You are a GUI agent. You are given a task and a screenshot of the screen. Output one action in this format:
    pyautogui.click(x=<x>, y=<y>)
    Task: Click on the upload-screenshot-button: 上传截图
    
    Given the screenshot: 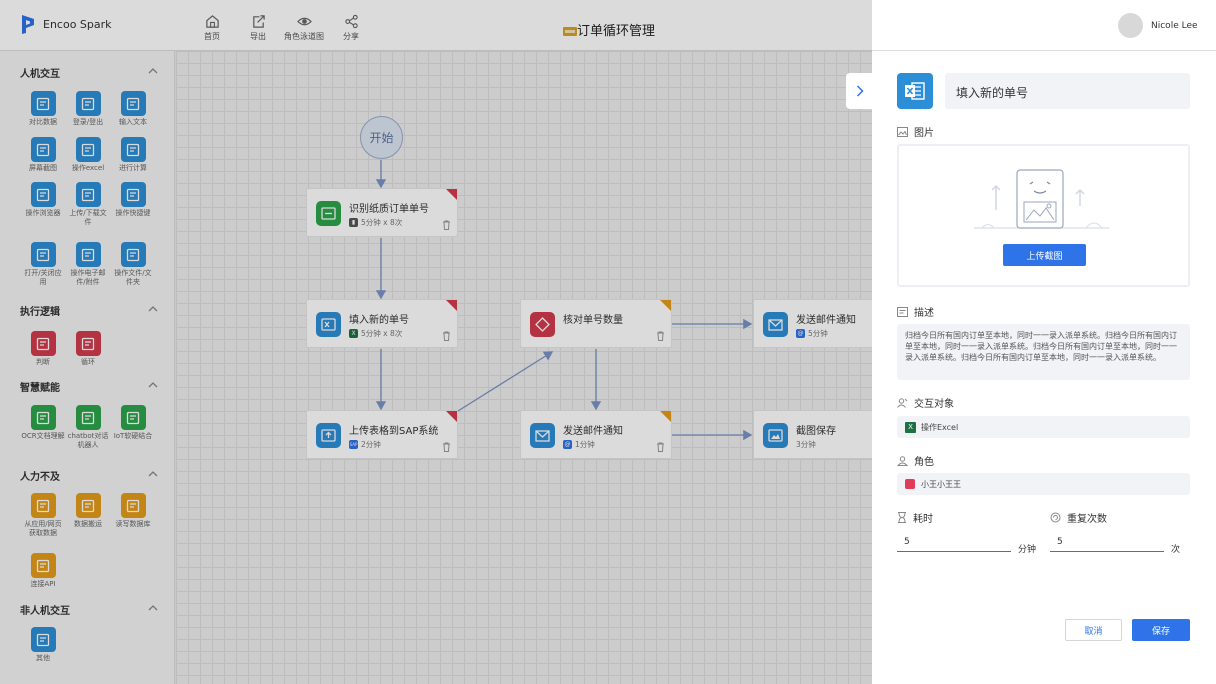 What is the action you would take?
    pyautogui.click(x=1044, y=255)
    